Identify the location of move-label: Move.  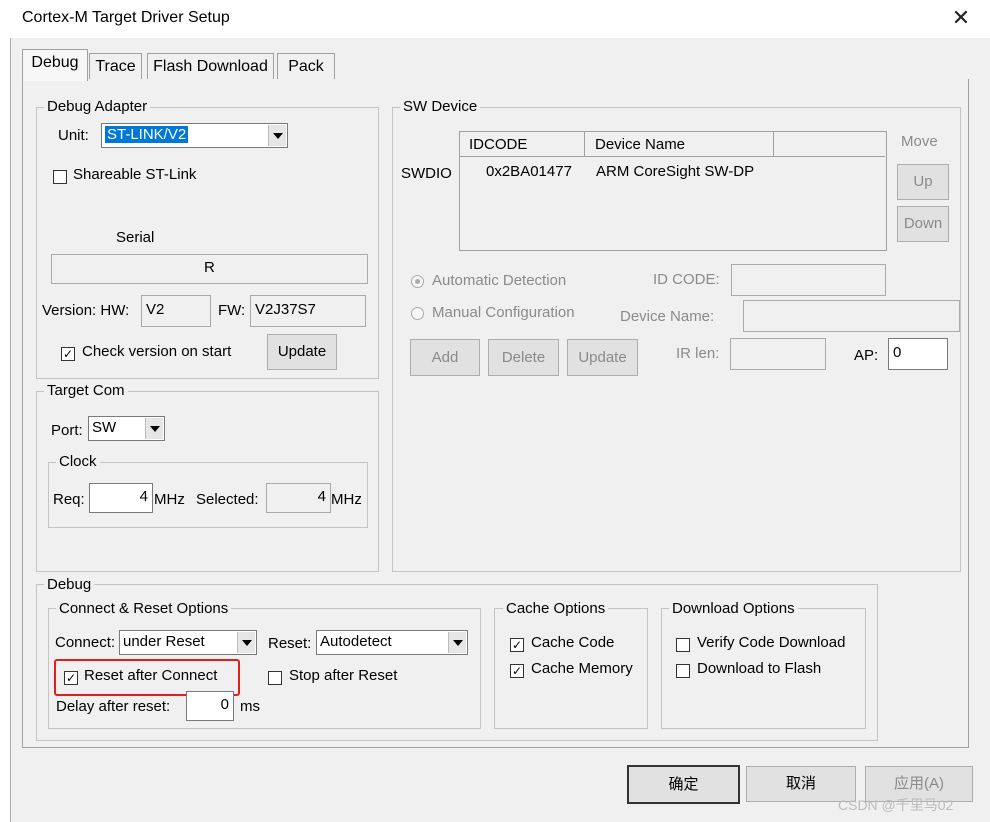
(919, 141).